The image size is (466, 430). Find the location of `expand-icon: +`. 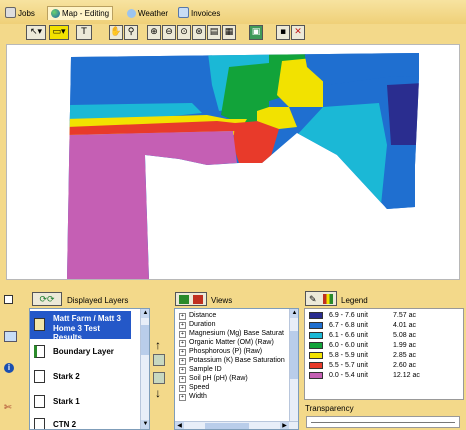

expand-icon: + is located at coordinates (182, 352).